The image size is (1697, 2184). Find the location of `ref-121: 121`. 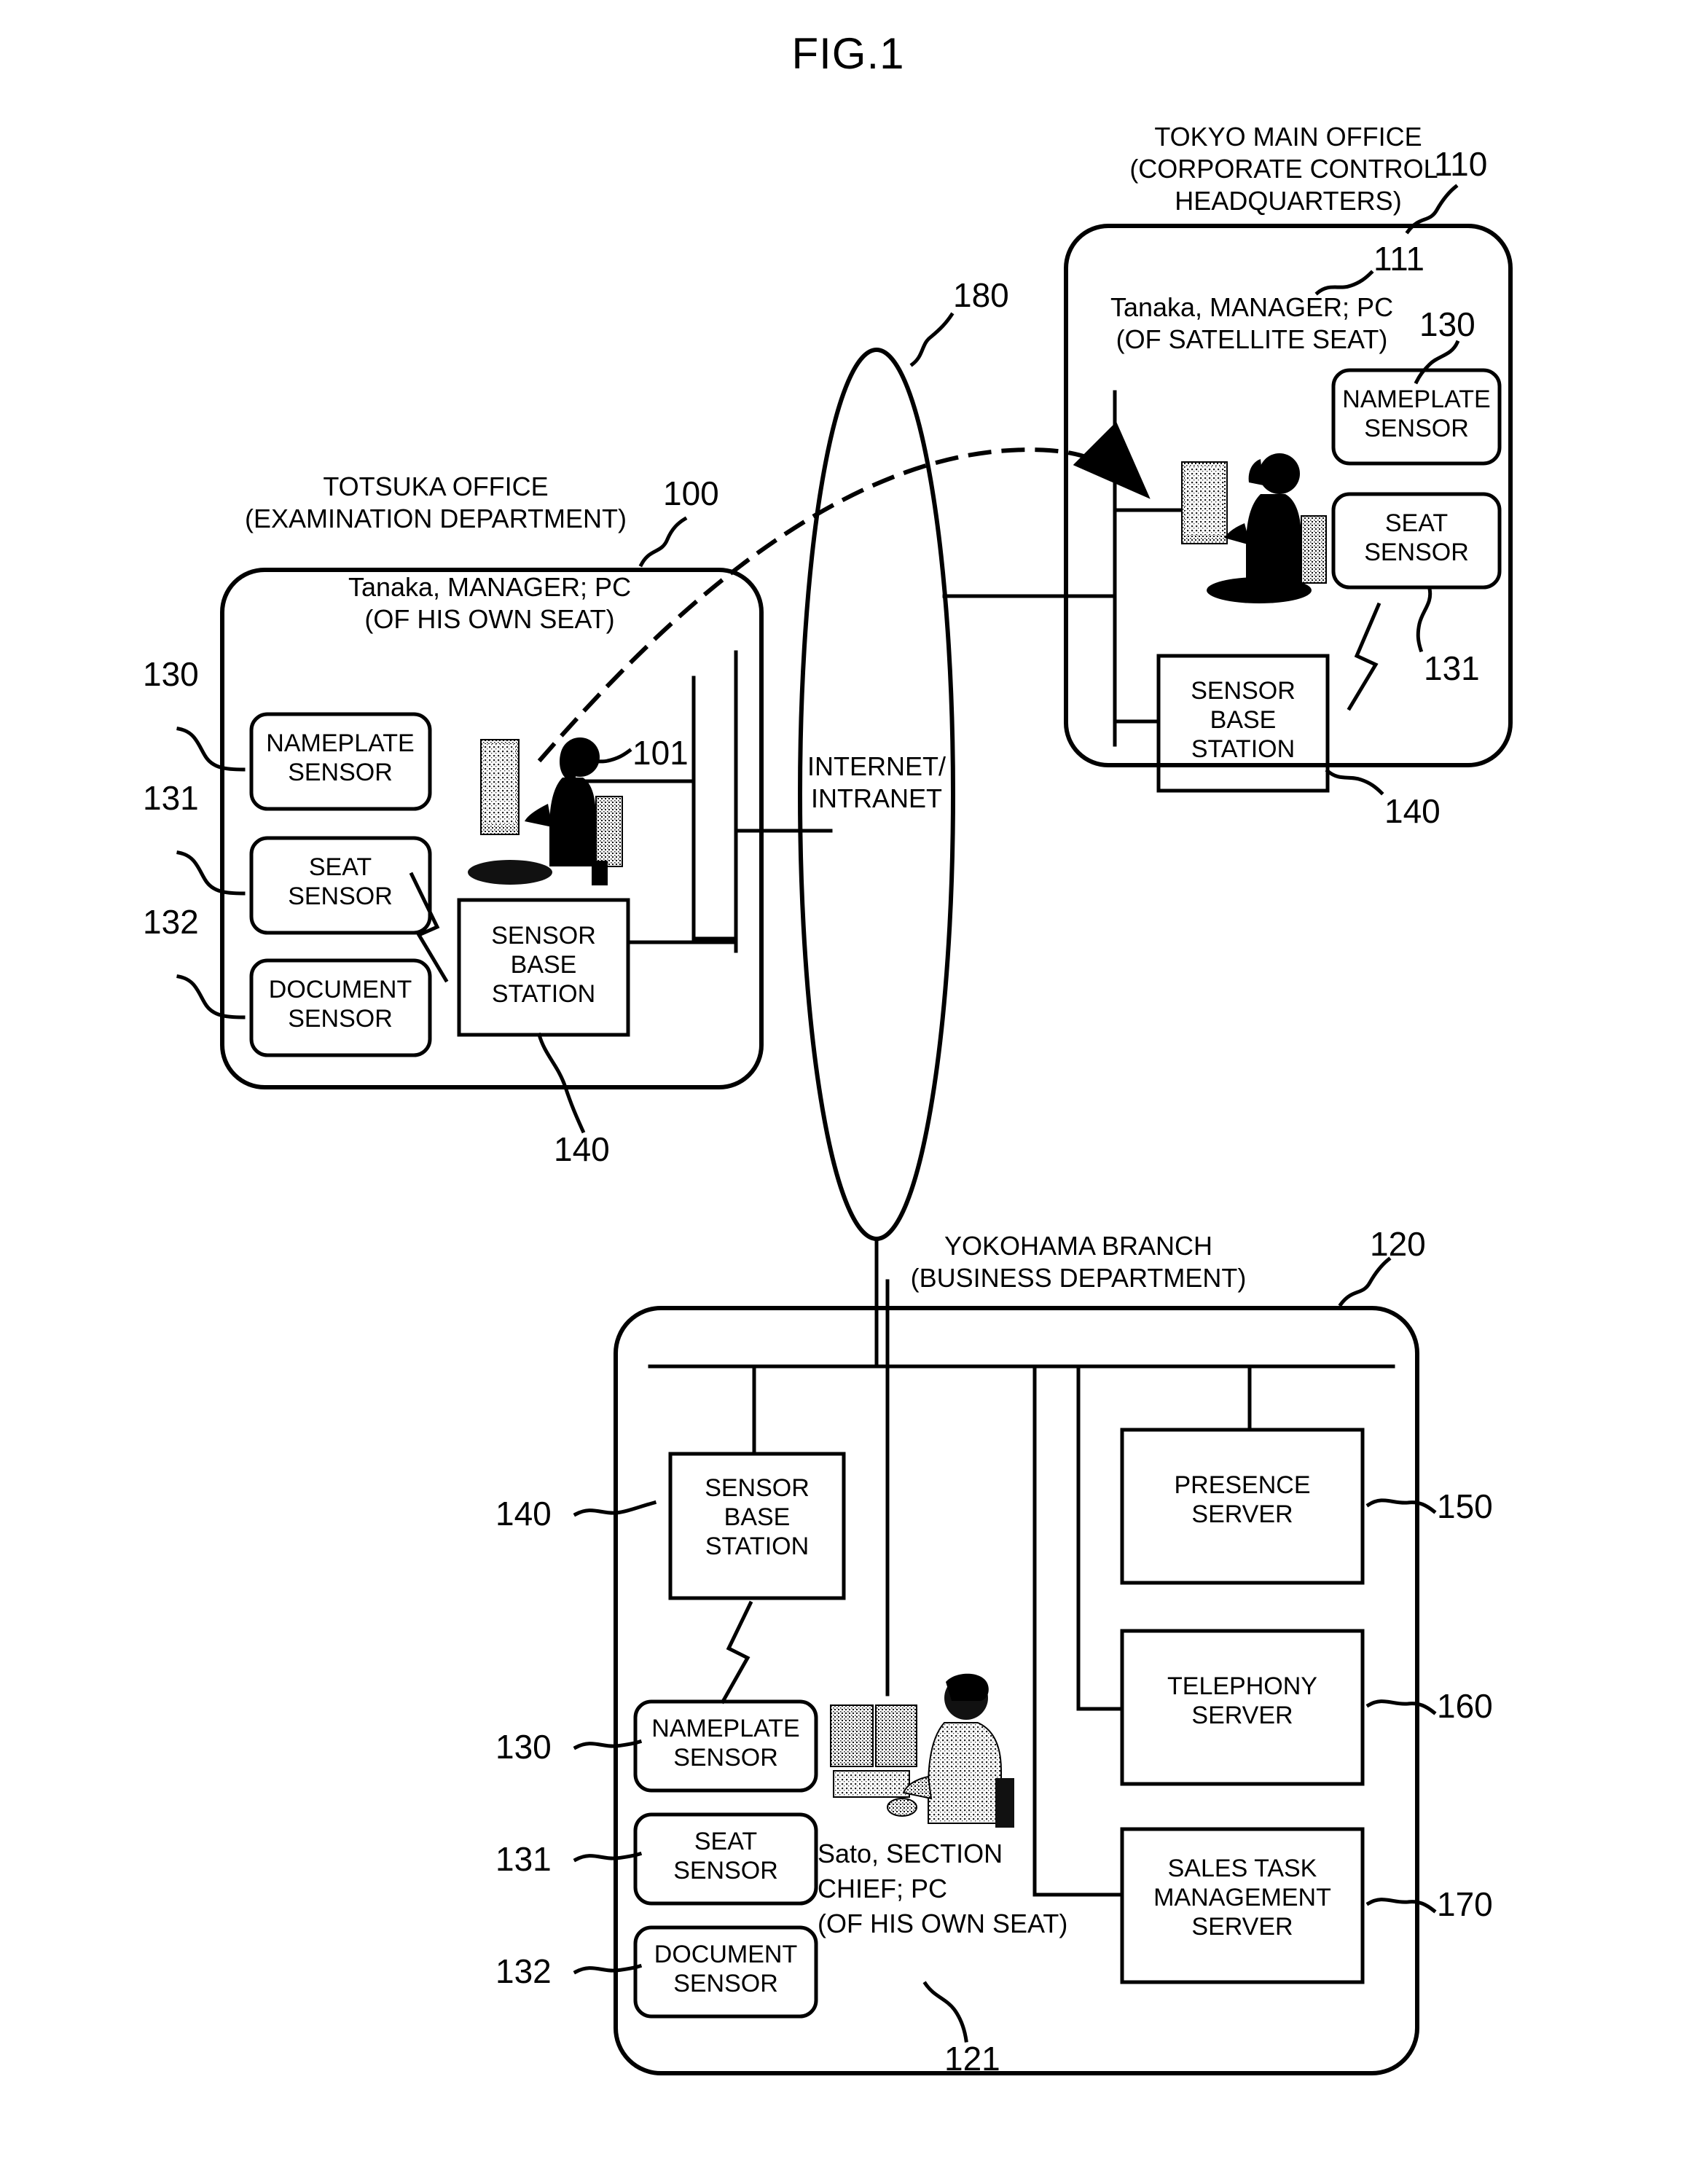

ref-121: 121 is located at coordinates (972, 2059).